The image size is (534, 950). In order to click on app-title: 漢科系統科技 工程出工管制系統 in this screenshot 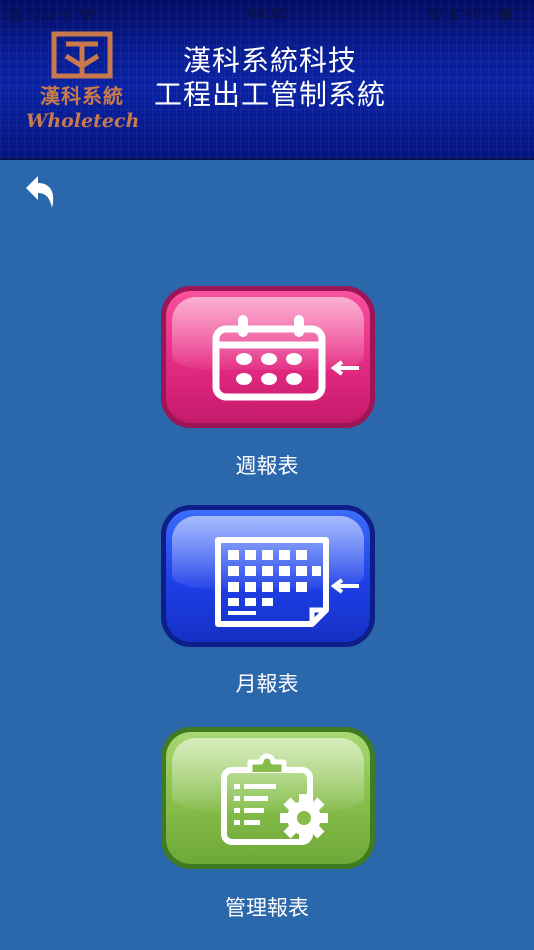, I will do `click(270, 78)`.